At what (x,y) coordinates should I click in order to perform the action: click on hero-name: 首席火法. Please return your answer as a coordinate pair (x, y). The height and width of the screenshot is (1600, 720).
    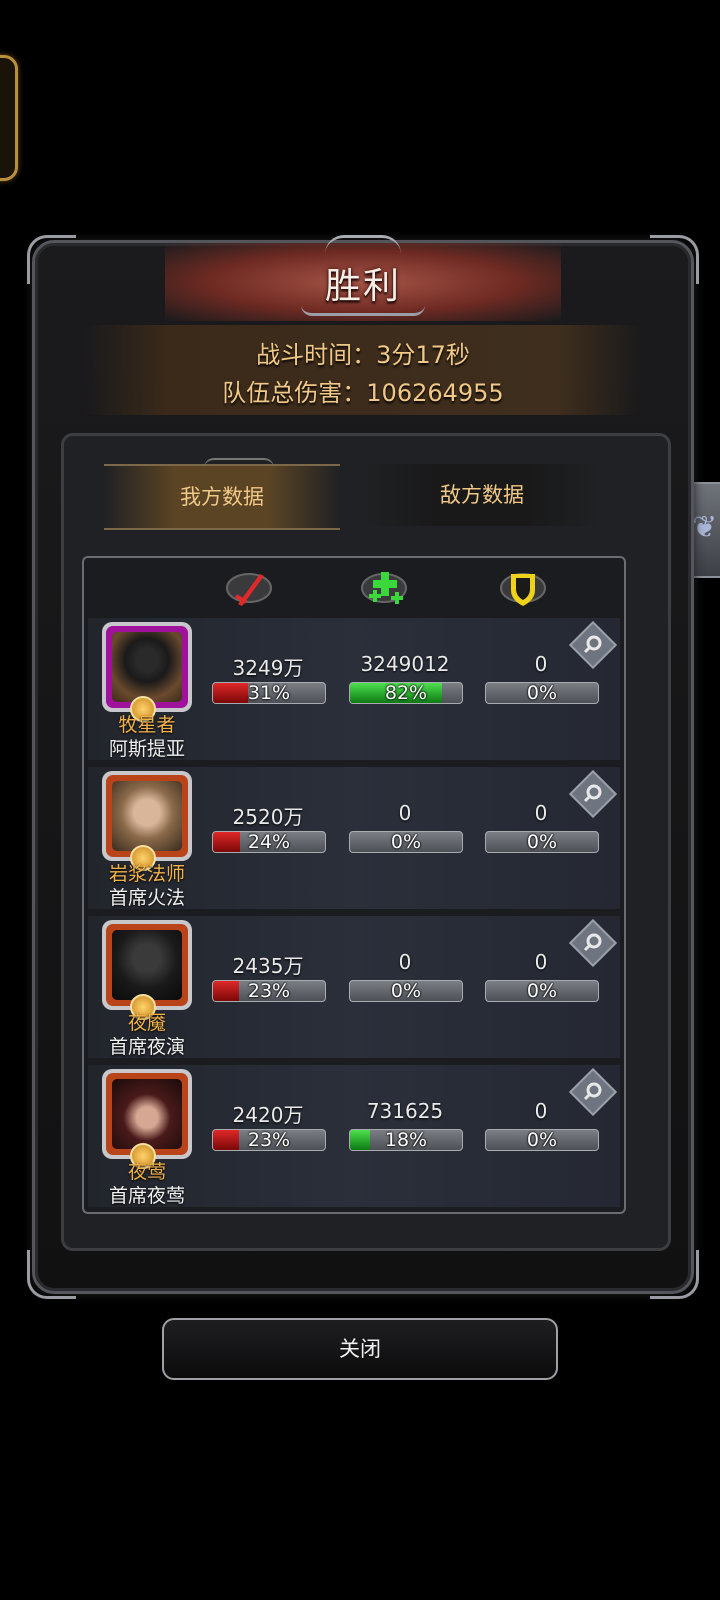
    Looking at the image, I should click on (146, 898).